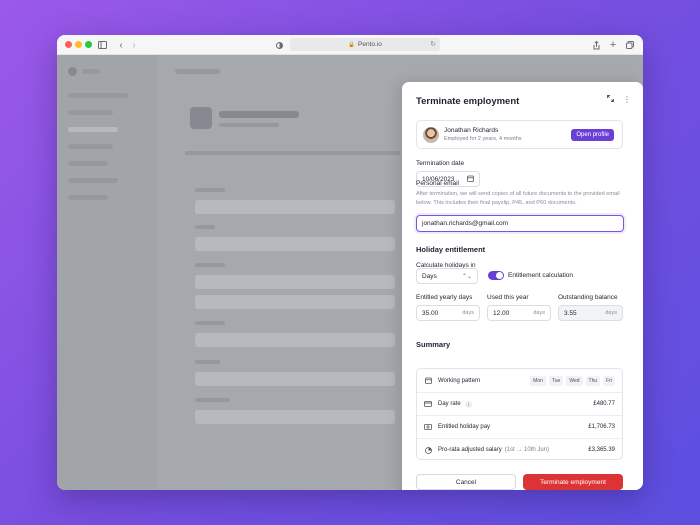 The image size is (700, 525). I want to click on blurred-sidebar, so click(107, 272).